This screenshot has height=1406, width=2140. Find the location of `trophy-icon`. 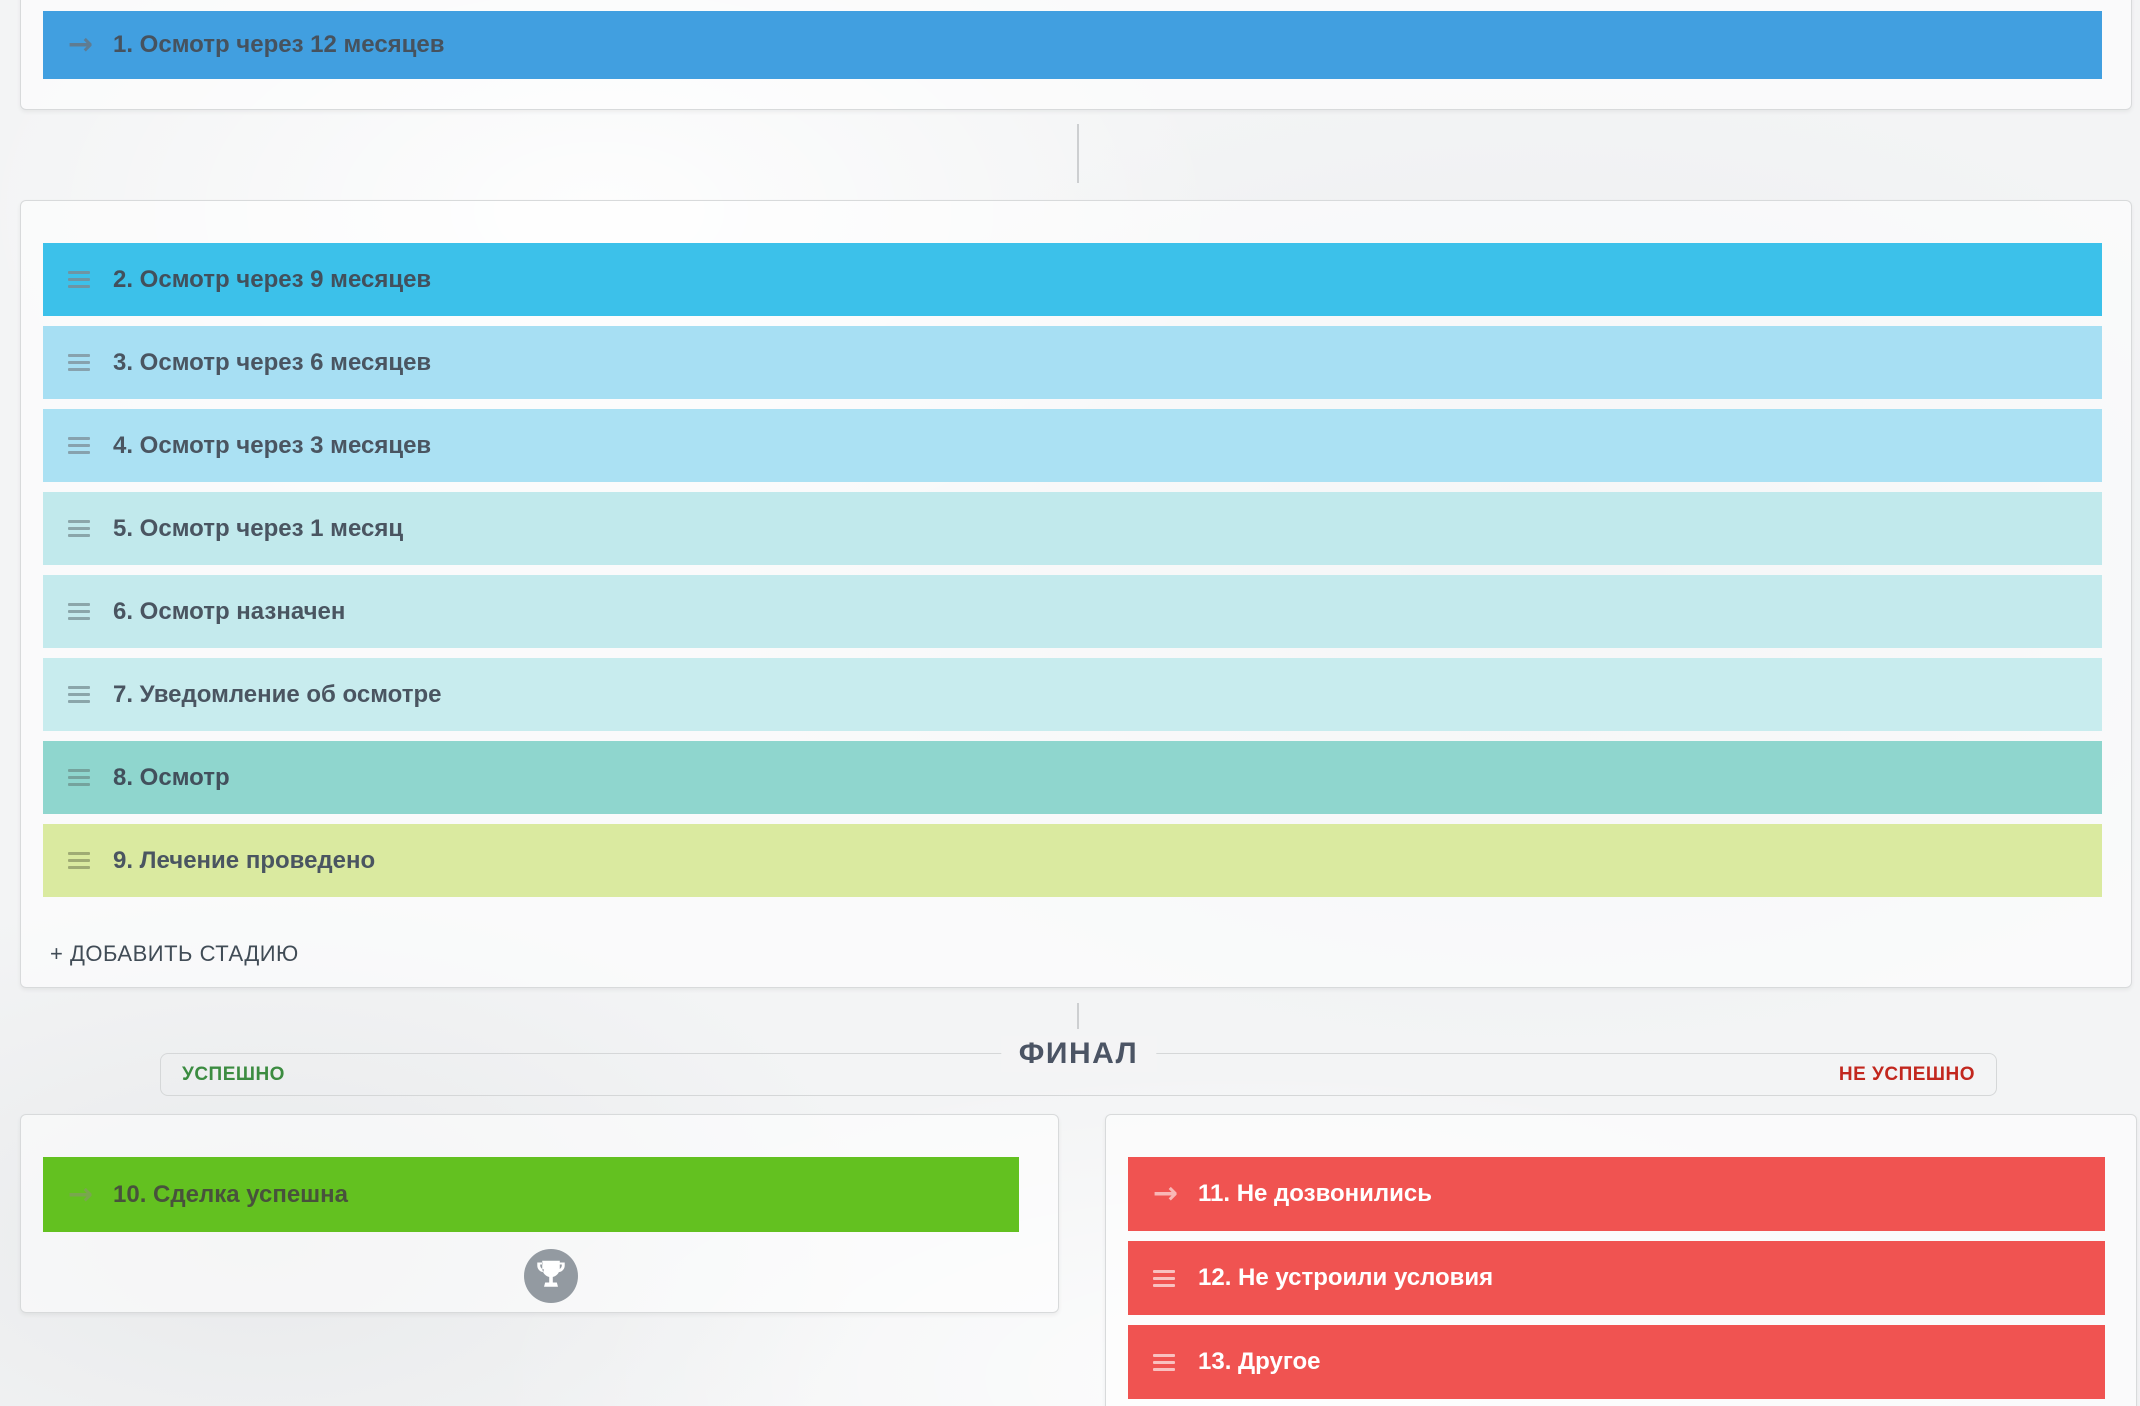

trophy-icon is located at coordinates (551, 1276).